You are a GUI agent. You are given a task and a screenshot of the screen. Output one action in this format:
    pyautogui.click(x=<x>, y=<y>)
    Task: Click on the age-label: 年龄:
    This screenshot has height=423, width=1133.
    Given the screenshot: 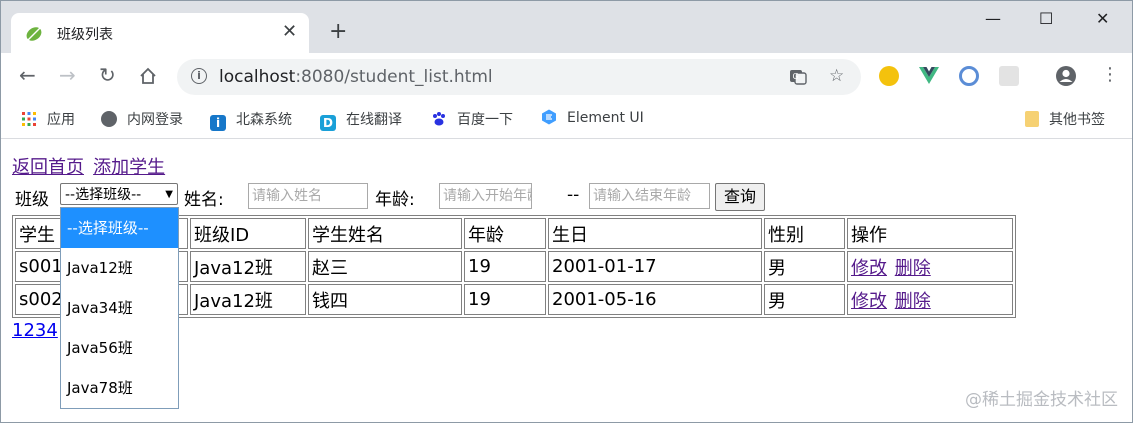 What is the action you would take?
    pyautogui.click(x=395, y=200)
    